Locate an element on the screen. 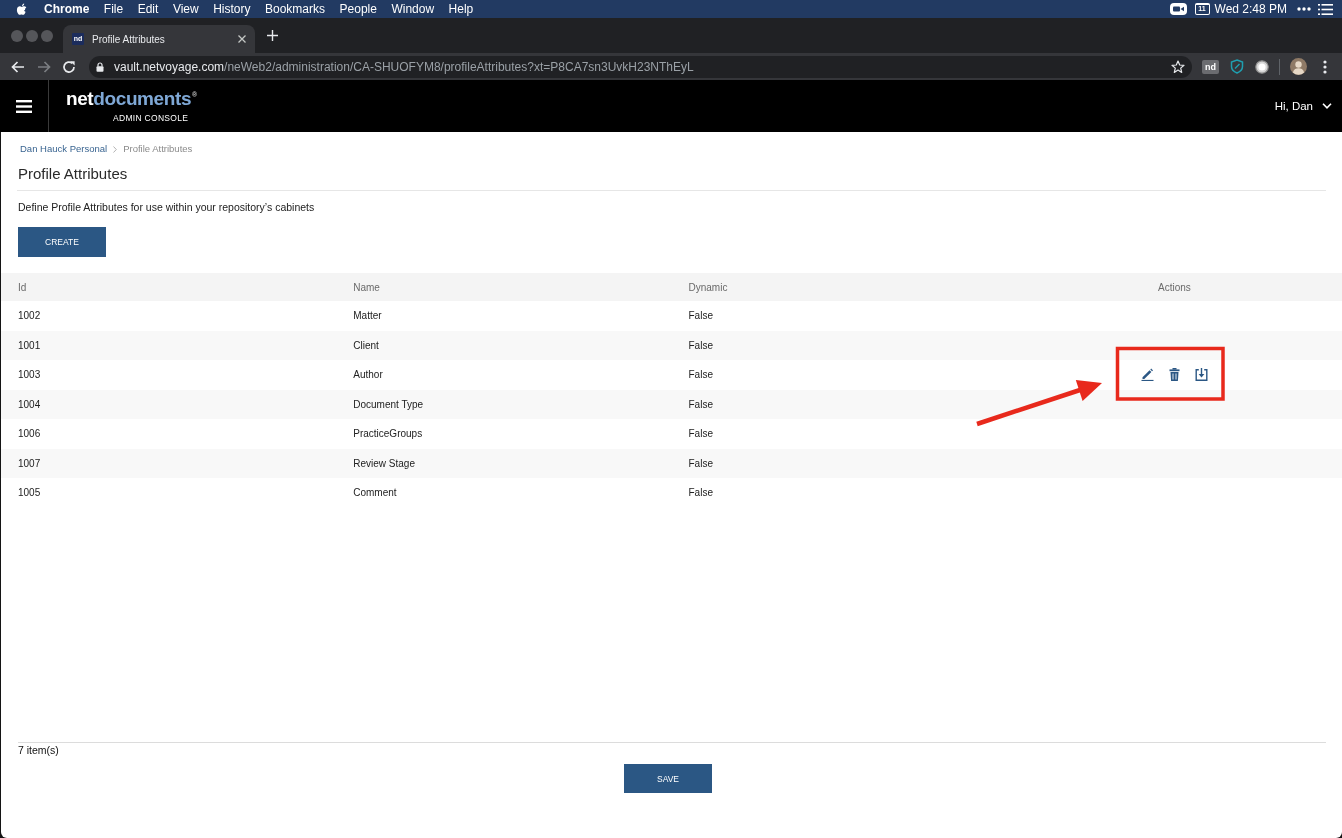  chevron-right-icon is located at coordinates (115, 149).